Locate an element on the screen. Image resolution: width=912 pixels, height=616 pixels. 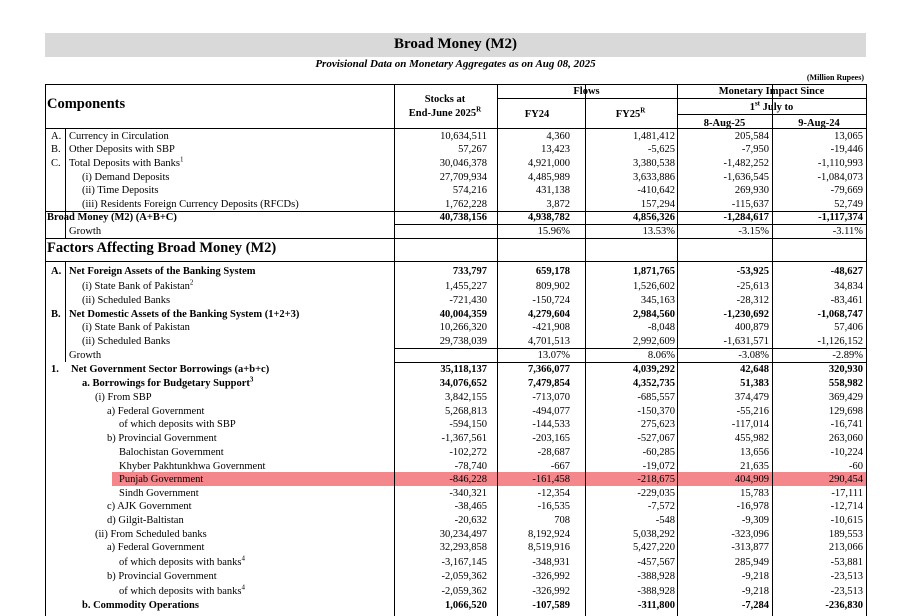
row-key: C. is located at coordinates (56, 163).